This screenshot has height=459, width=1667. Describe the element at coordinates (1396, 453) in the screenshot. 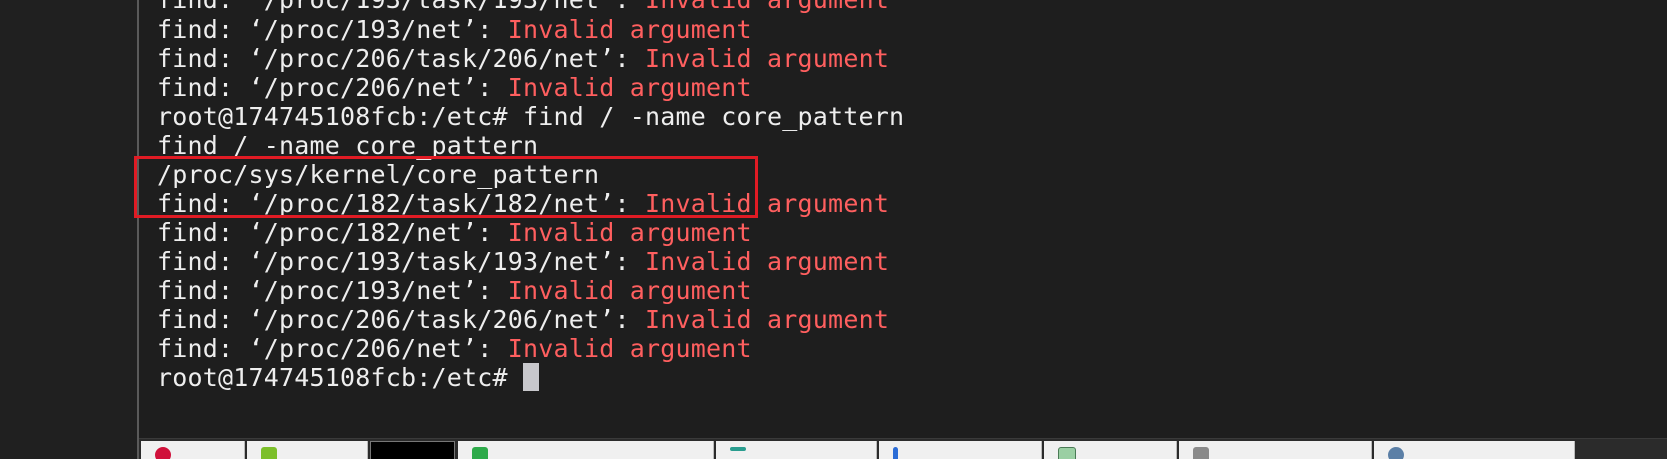

I see `round-app-icon` at that location.